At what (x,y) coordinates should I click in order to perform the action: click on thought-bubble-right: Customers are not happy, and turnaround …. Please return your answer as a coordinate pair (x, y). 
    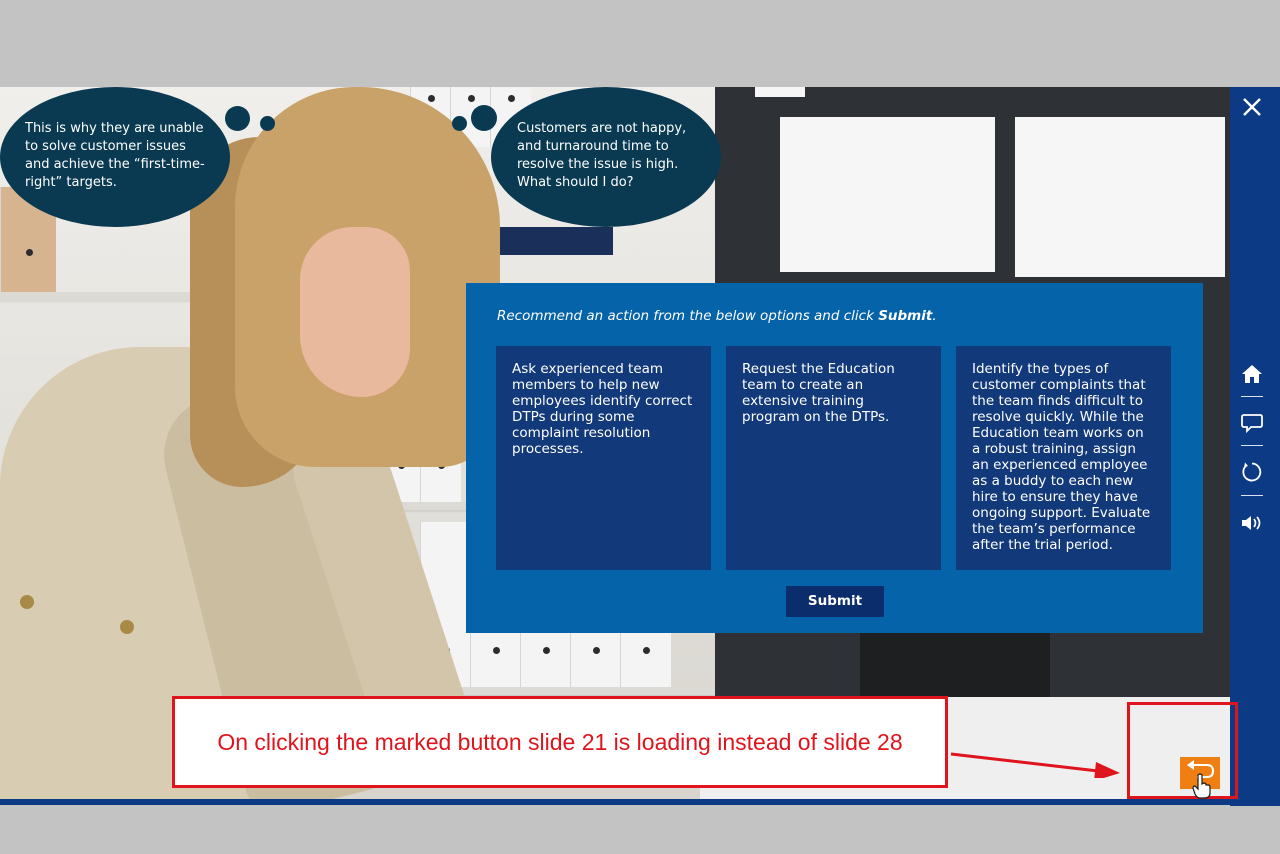
    Looking at the image, I should click on (606, 157).